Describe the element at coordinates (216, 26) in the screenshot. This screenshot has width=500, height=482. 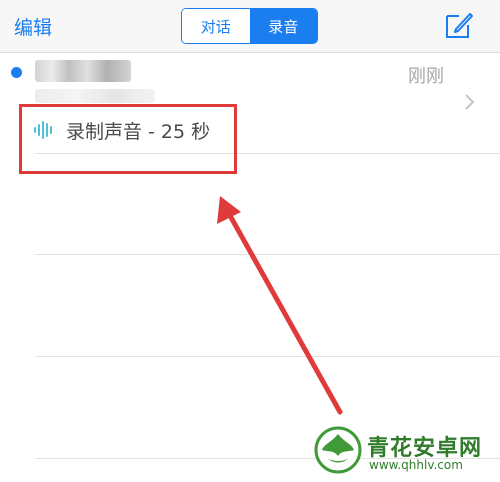
I see `segment-conversation: 对话` at that location.